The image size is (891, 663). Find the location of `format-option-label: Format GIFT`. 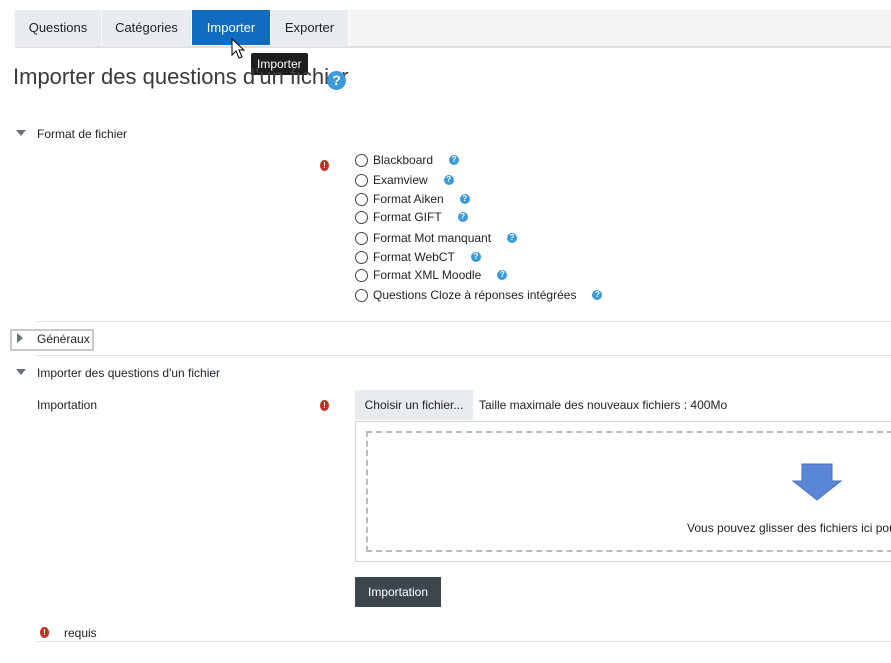

format-option-label: Format GIFT is located at coordinates (407, 217).